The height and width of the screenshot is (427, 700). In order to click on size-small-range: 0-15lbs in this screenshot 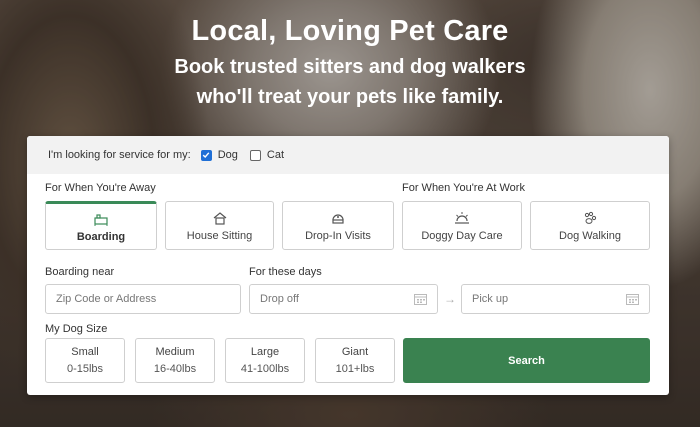, I will do `click(85, 369)`.